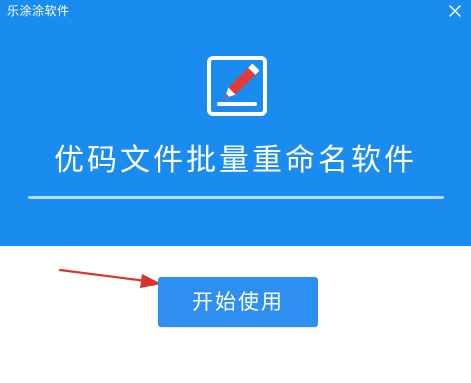  Describe the element at coordinates (235, 160) in the screenshot. I see `product-title: 优码文件批量重命名软件` at that location.